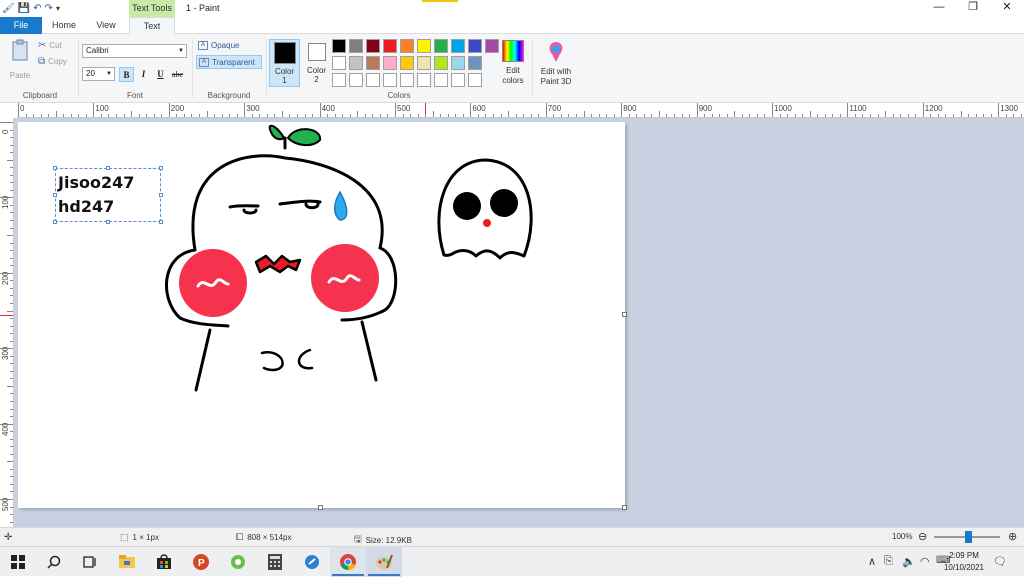 The image size is (1024, 577). I want to click on text-line-2: hd247, so click(86, 206).